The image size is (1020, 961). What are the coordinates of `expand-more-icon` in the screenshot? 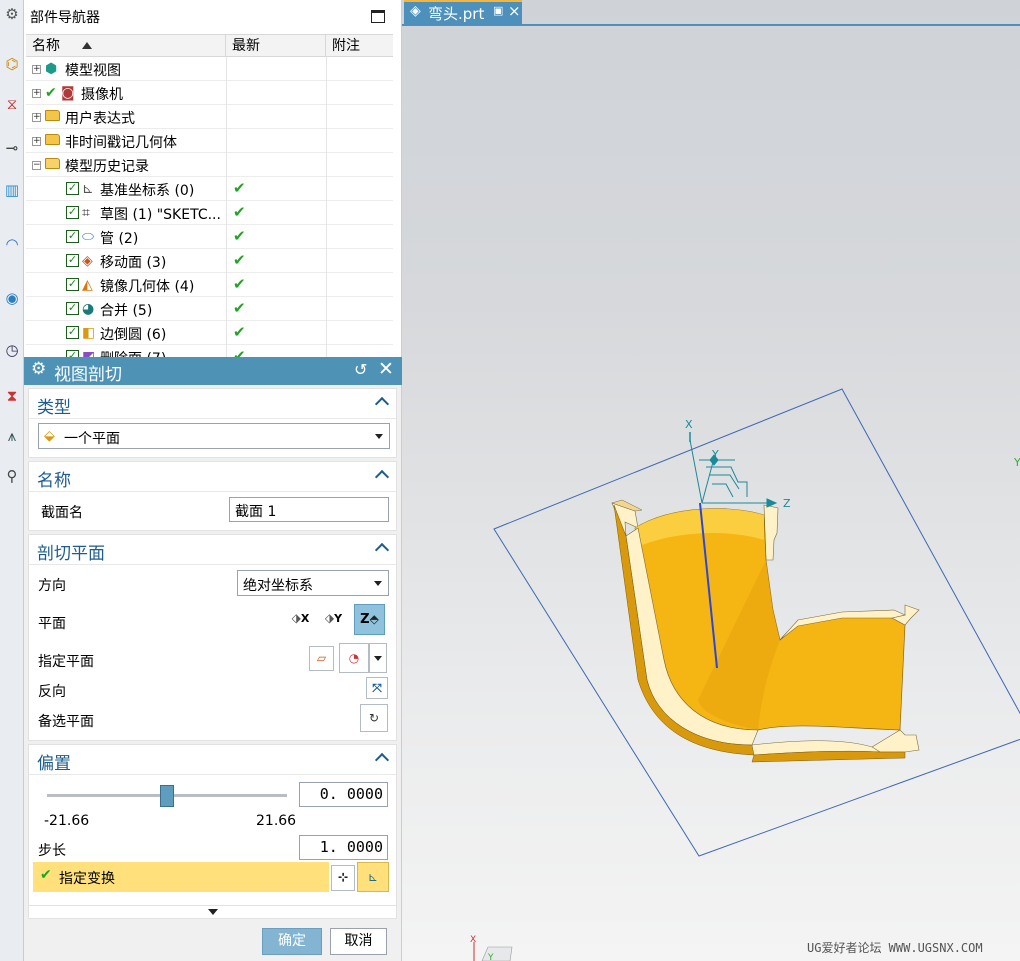 It's located at (213, 912).